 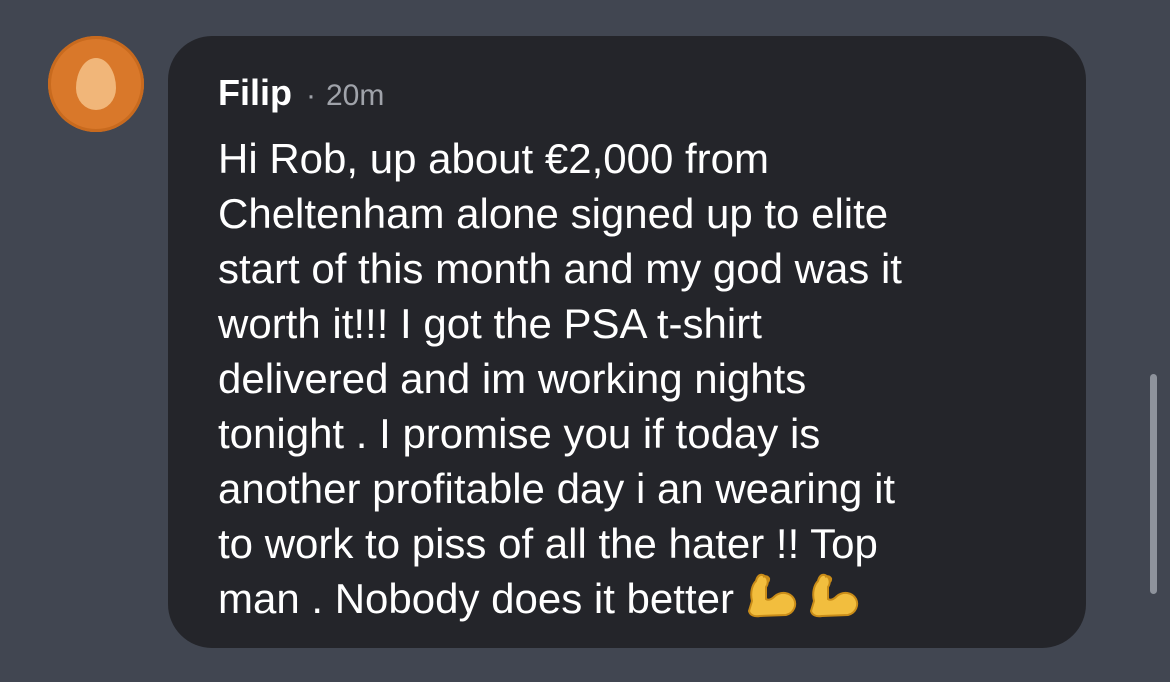 I want to click on message-line: tonight . I promise you if today is, so click(x=519, y=433).